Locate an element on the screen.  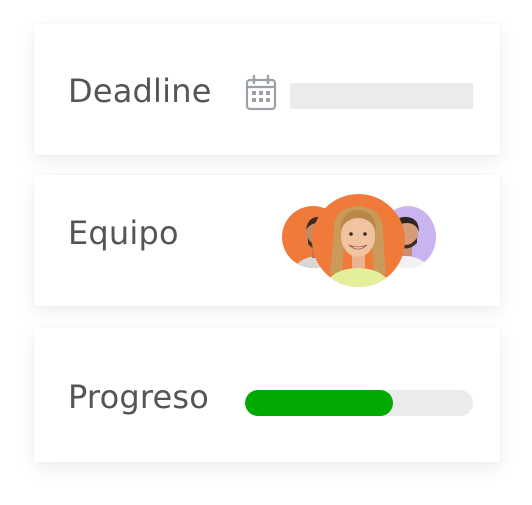
progress-label: Progreso is located at coordinates (139, 397).